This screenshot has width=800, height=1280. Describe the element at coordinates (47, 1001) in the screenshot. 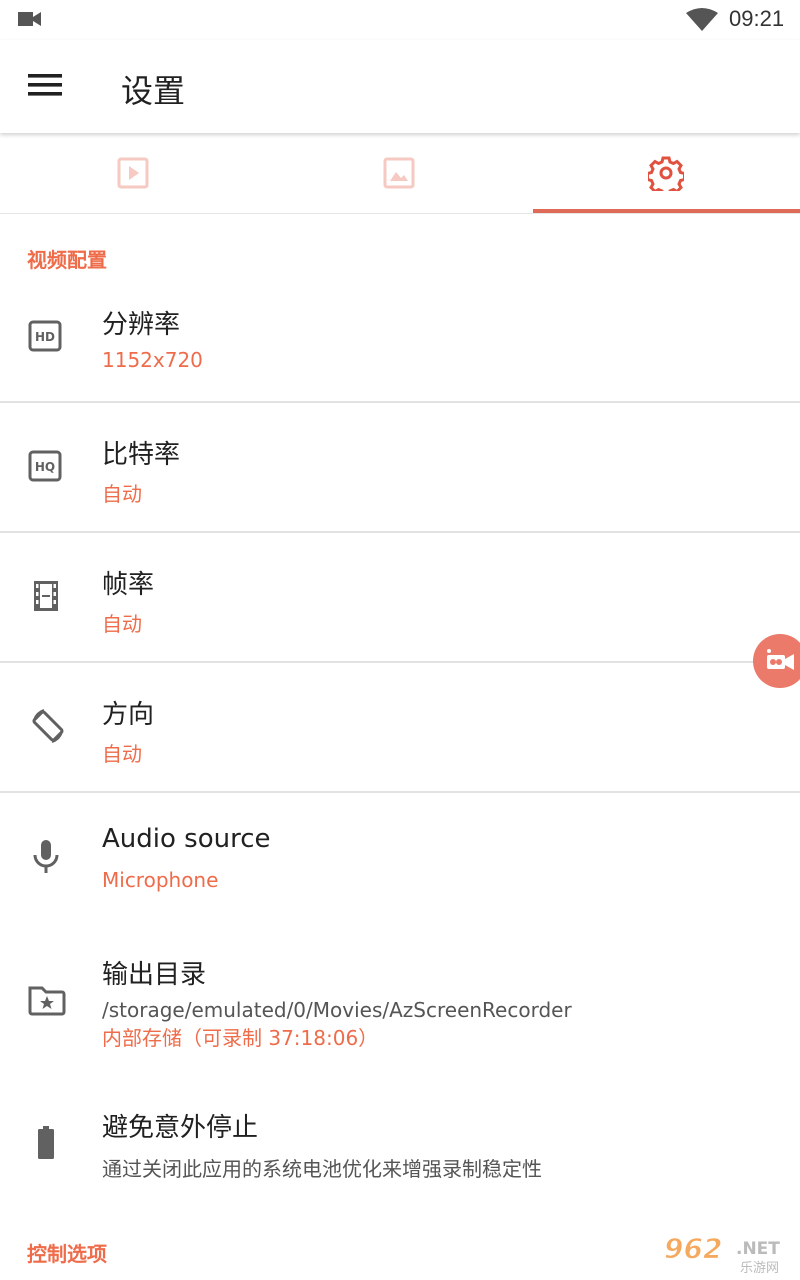

I see `folder-star-icon` at that location.